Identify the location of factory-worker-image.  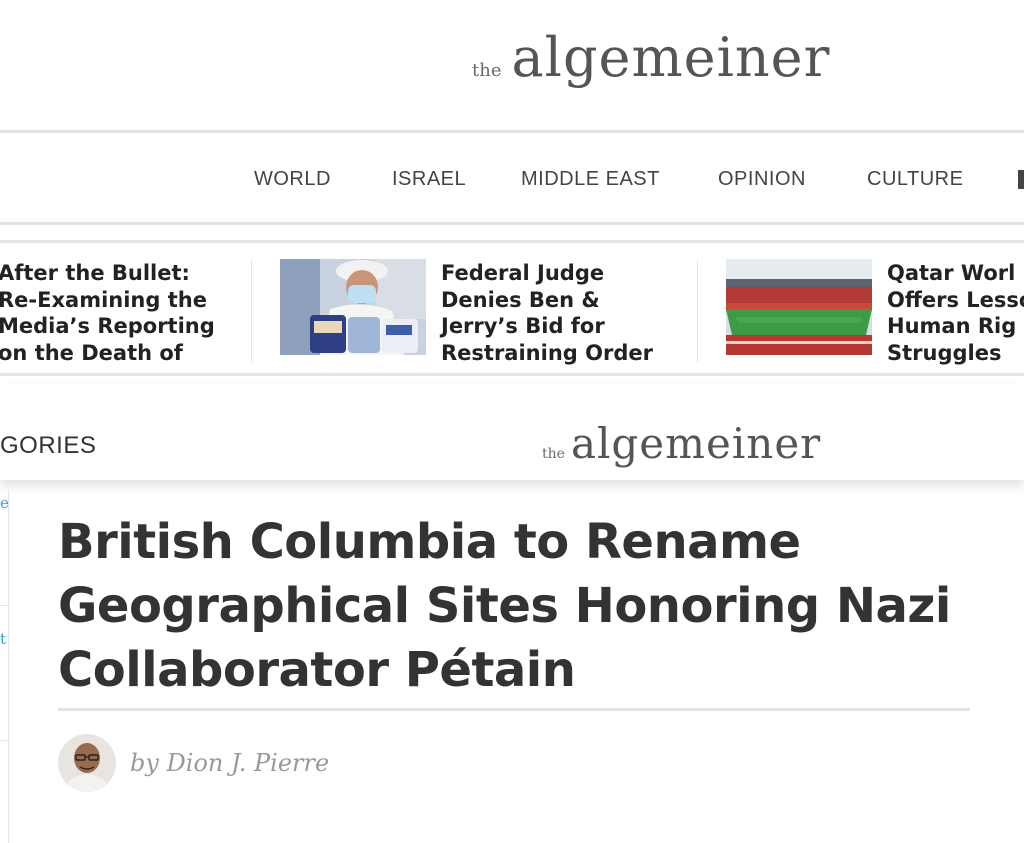
(353, 307).